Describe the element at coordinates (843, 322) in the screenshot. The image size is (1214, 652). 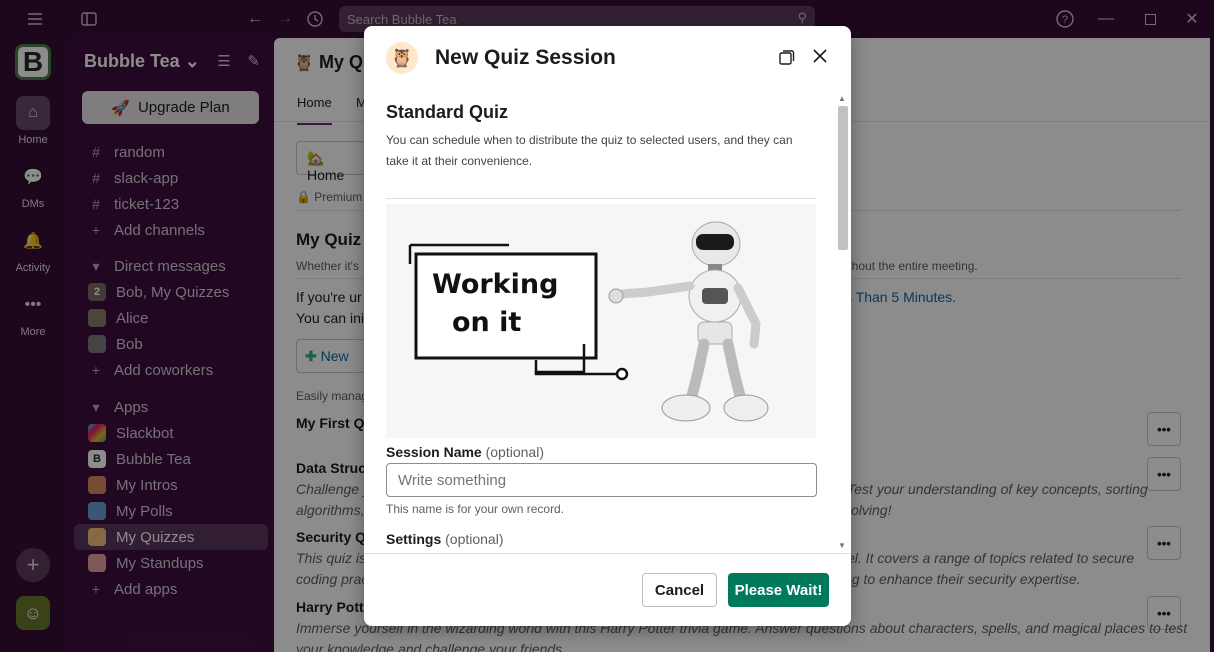
I see `modal-scrollbar: ▲ ▼` at that location.